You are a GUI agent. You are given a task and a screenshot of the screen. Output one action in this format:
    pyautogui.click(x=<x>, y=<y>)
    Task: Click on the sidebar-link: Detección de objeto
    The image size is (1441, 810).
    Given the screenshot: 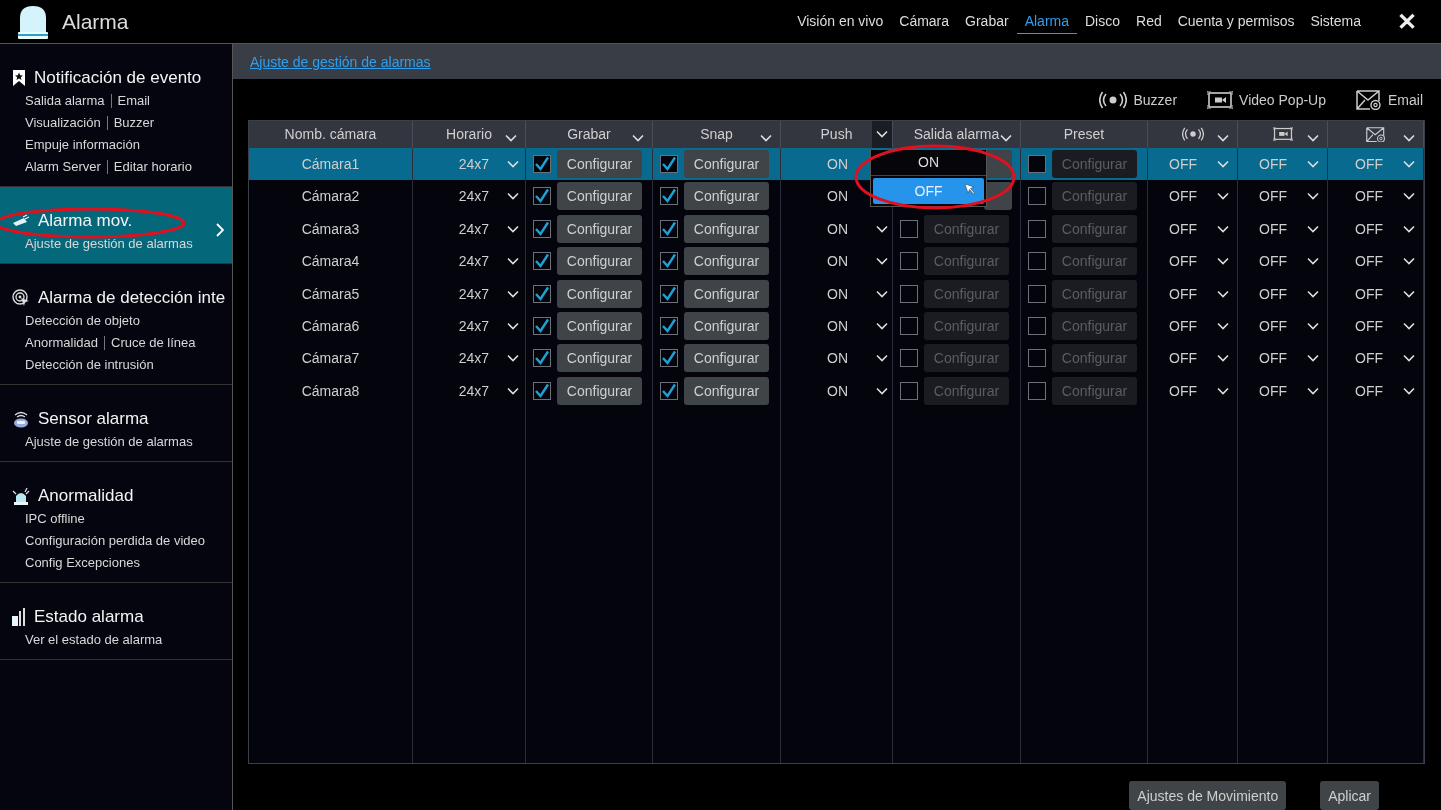 What is the action you would take?
    pyautogui.click(x=82, y=320)
    